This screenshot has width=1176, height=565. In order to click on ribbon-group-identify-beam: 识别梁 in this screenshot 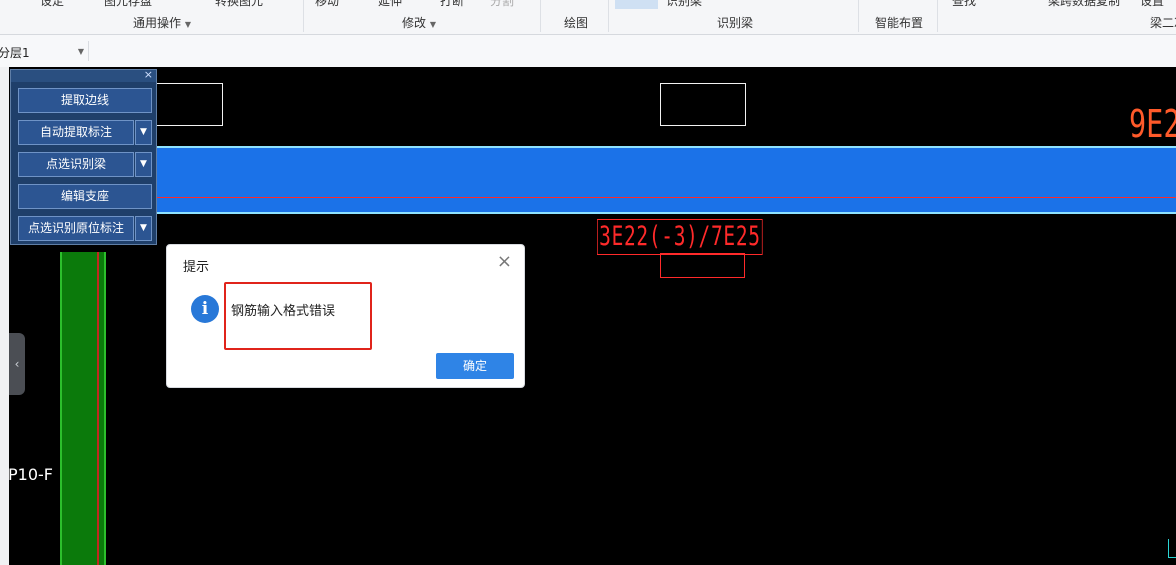, I will do `click(735, 22)`.